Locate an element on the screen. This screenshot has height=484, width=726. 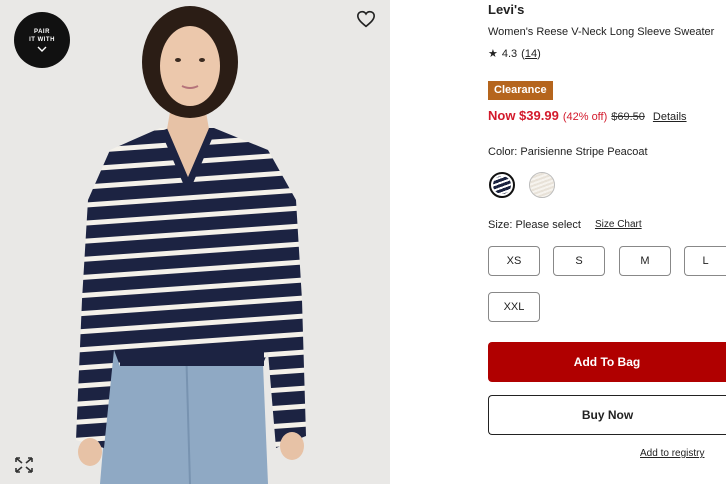
size-label-row: Size: Please select Size Chart is located at coordinates (565, 225).